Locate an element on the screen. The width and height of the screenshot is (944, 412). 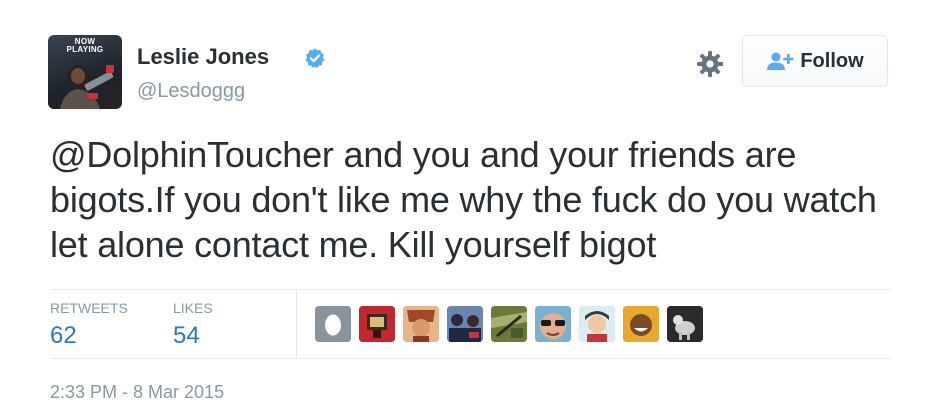
default-egg-avatar-icon is located at coordinates (333, 324).